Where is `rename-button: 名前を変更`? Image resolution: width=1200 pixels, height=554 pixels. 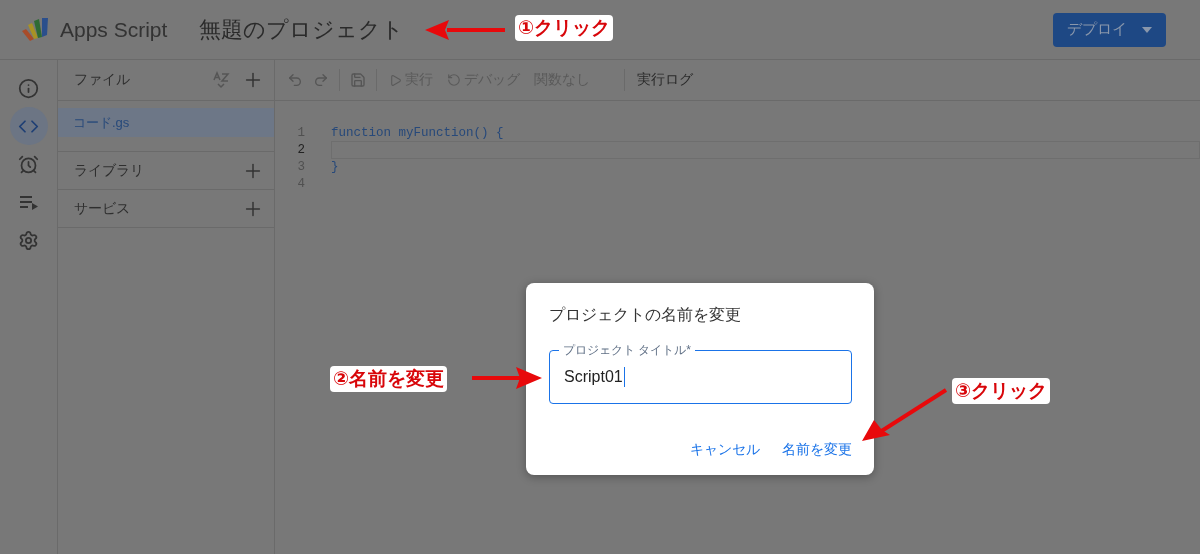
rename-button: 名前を変更 is located at coordinates (817, 450).